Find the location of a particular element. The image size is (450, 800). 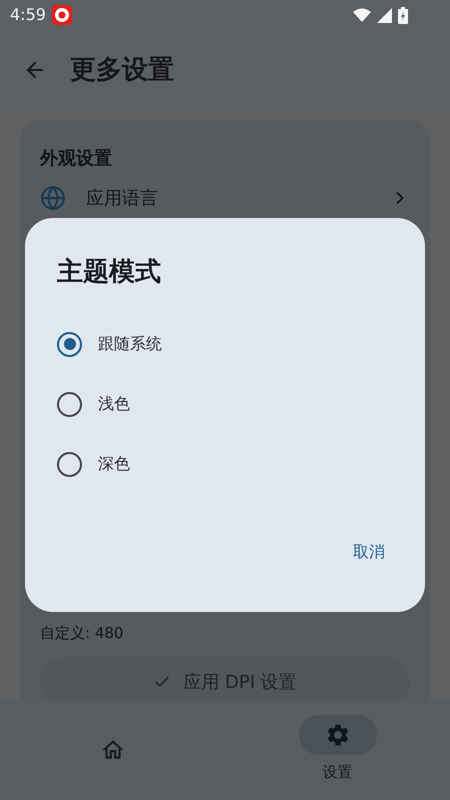

wifi-icon is located at coordinates (362, 15).